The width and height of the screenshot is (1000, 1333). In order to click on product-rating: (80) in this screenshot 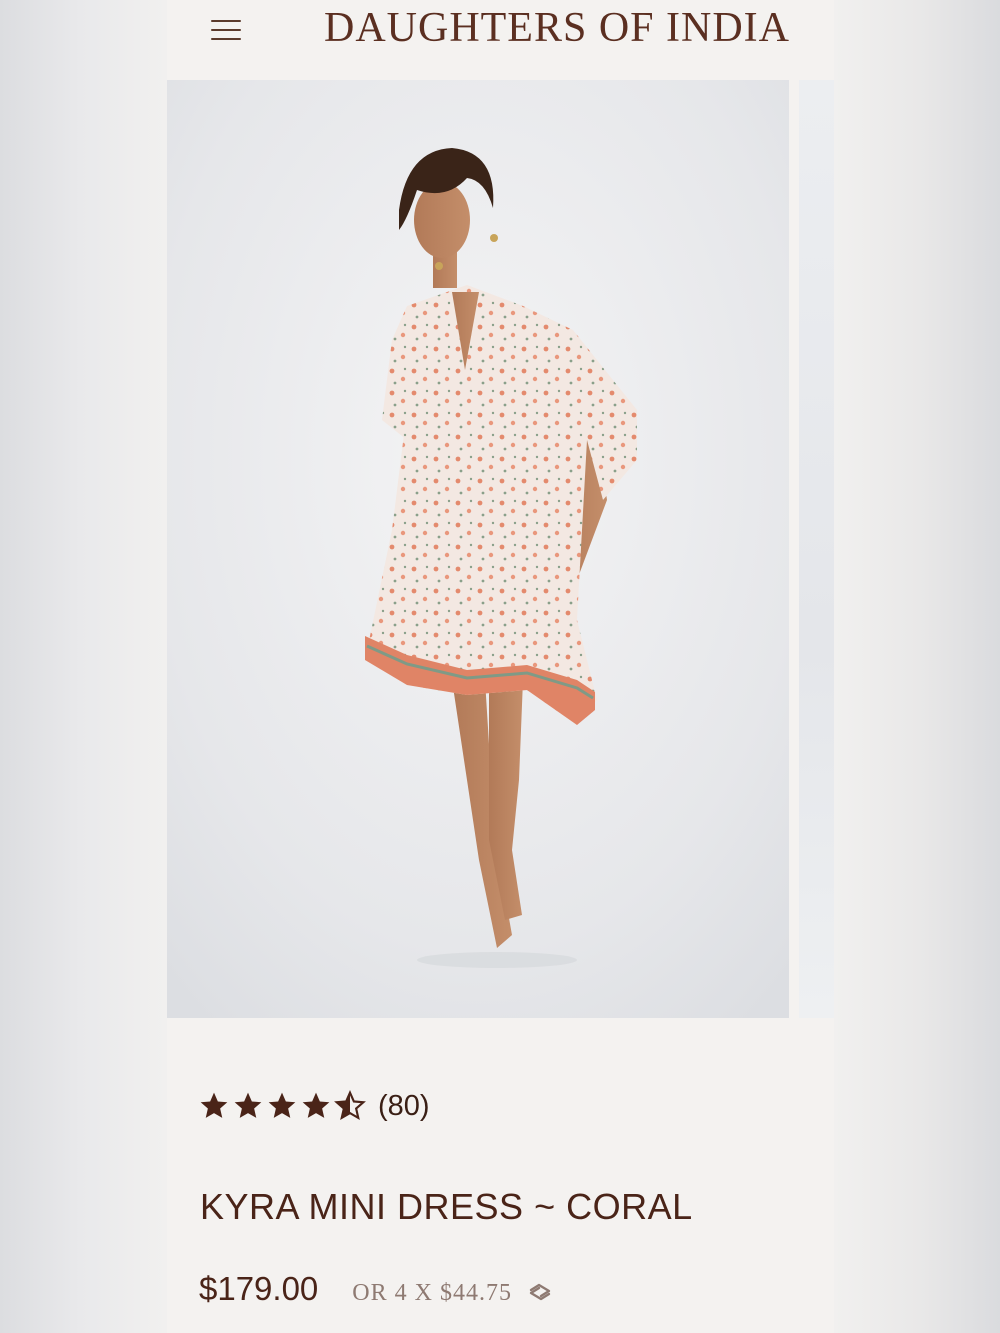, I will do `click(314, 1106)`.